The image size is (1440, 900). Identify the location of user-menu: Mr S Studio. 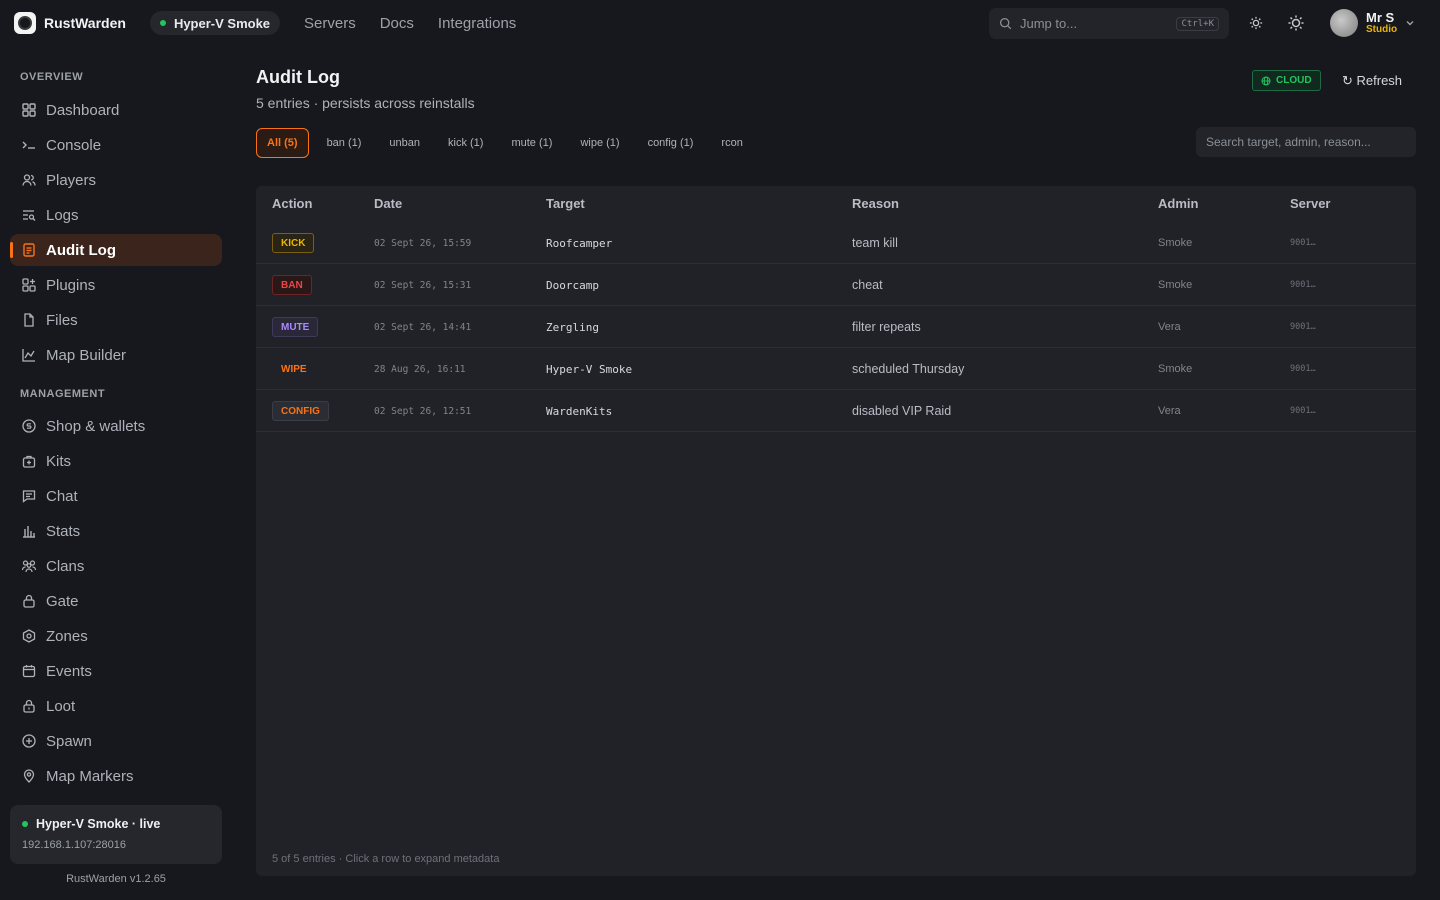
(1372, 23).